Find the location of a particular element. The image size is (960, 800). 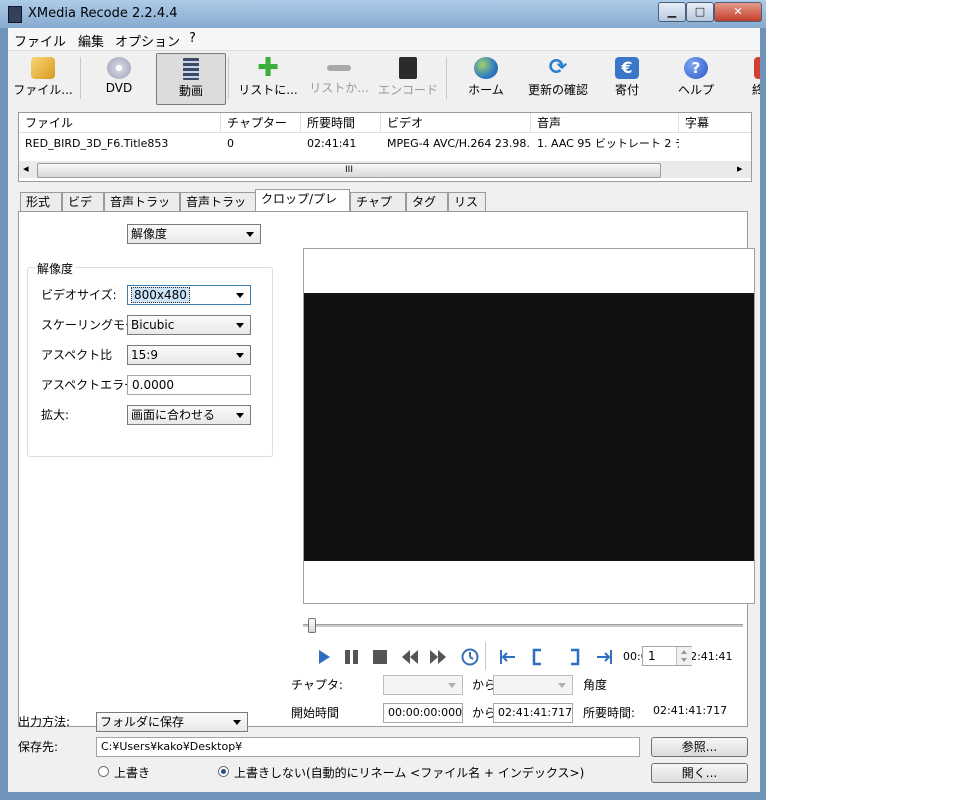

tab-tags: タグ is located at coordinates (427, 201).